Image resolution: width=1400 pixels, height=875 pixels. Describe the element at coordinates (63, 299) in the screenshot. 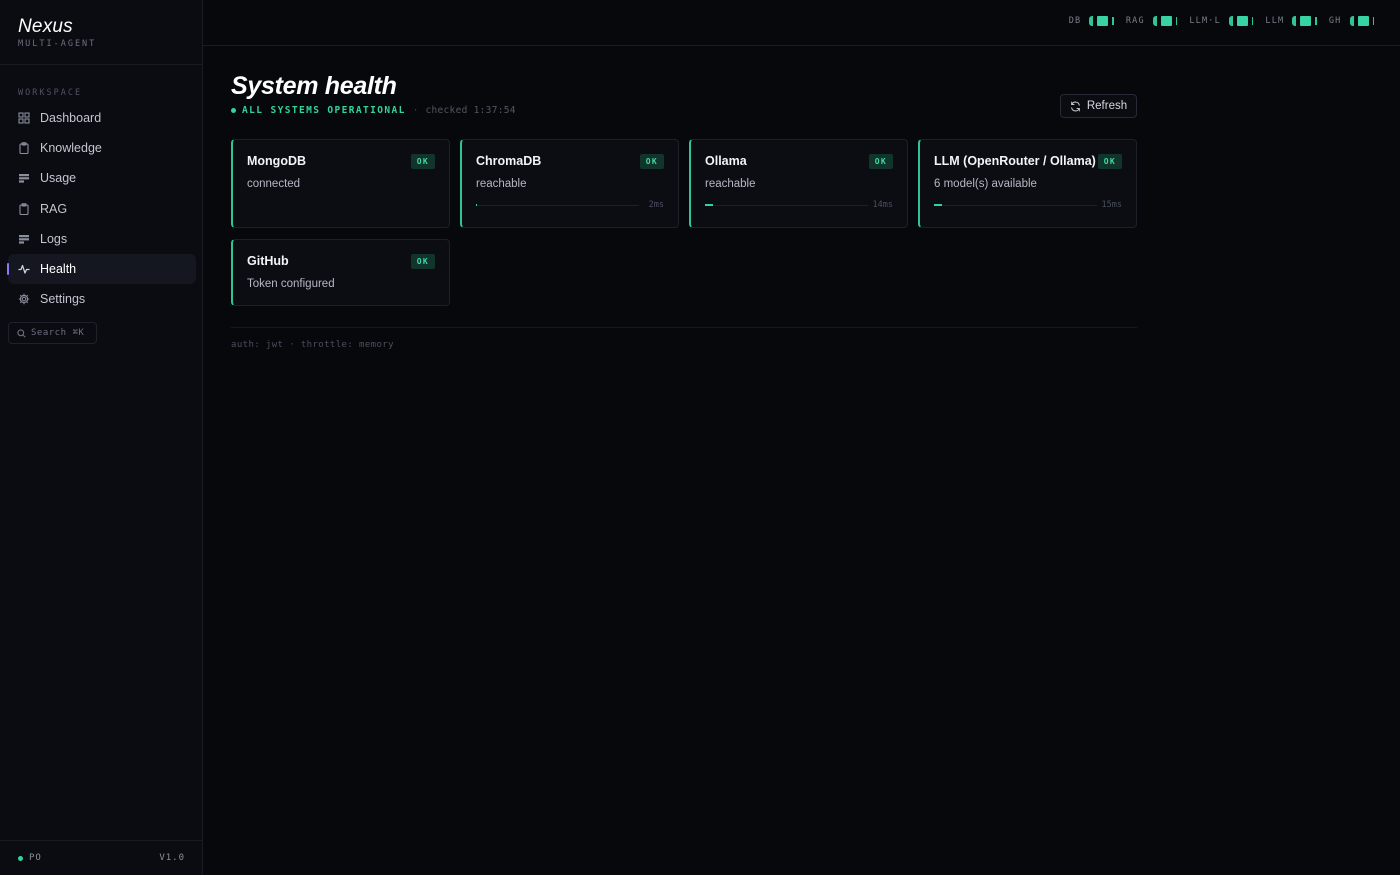

I see `sidebar-item-label: Settings` at that location.